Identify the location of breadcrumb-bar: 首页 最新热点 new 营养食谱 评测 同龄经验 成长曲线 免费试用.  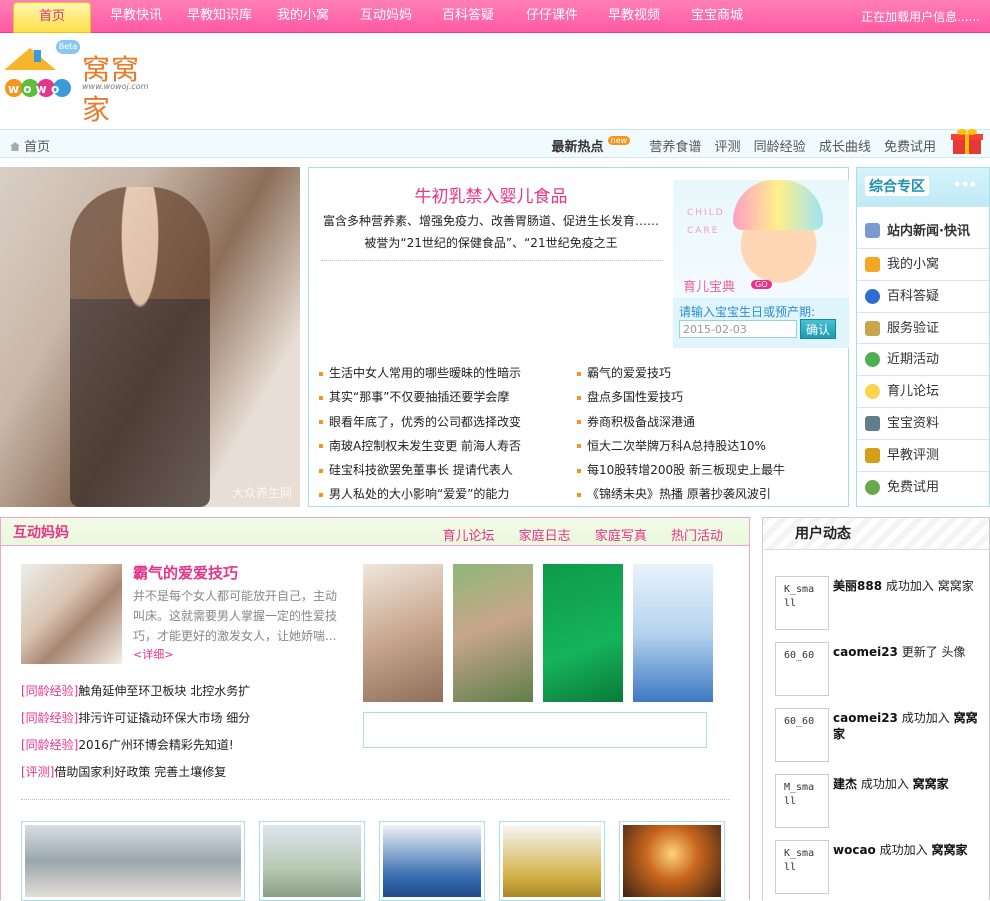
(495, 143).